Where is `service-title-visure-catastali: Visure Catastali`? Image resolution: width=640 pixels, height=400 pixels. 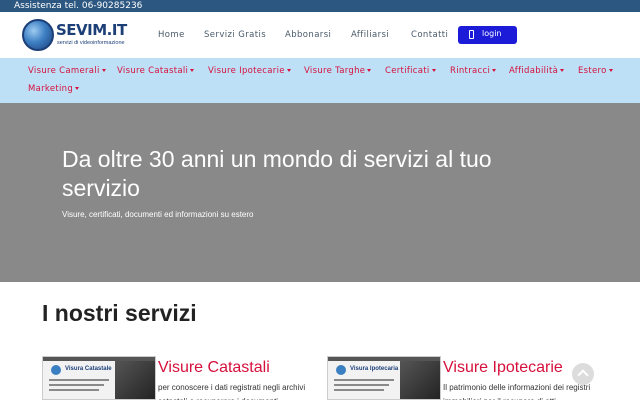
service-title-visure-catastali: Visure Catastali is located at coordinates (214, 368).